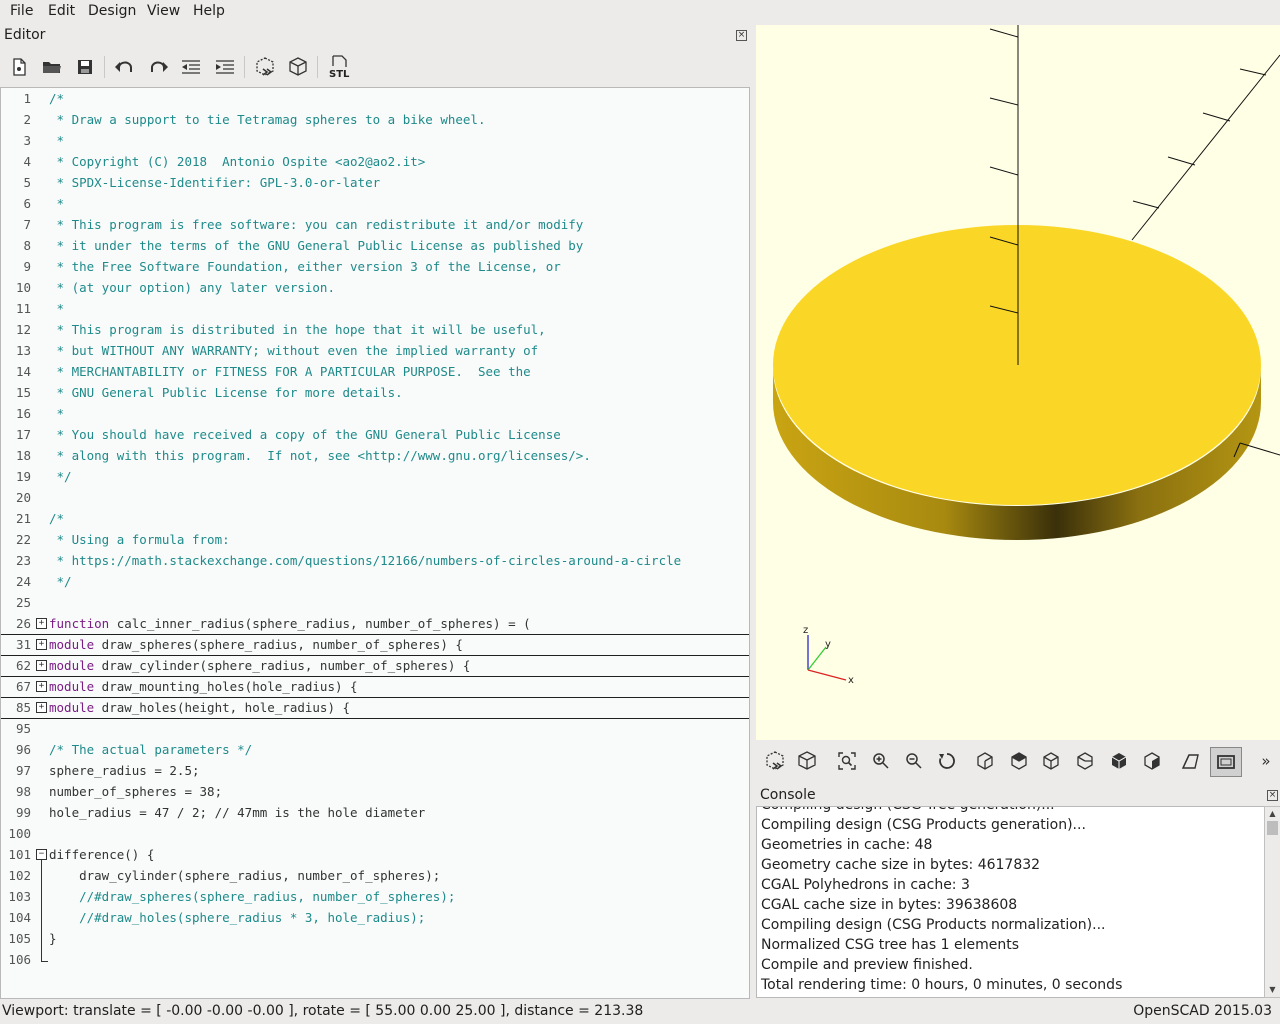  What do you see at coordinates (741, 35) in the screenshot?
I see `editor-close-icon: ×` at bounding box center [741, 35].